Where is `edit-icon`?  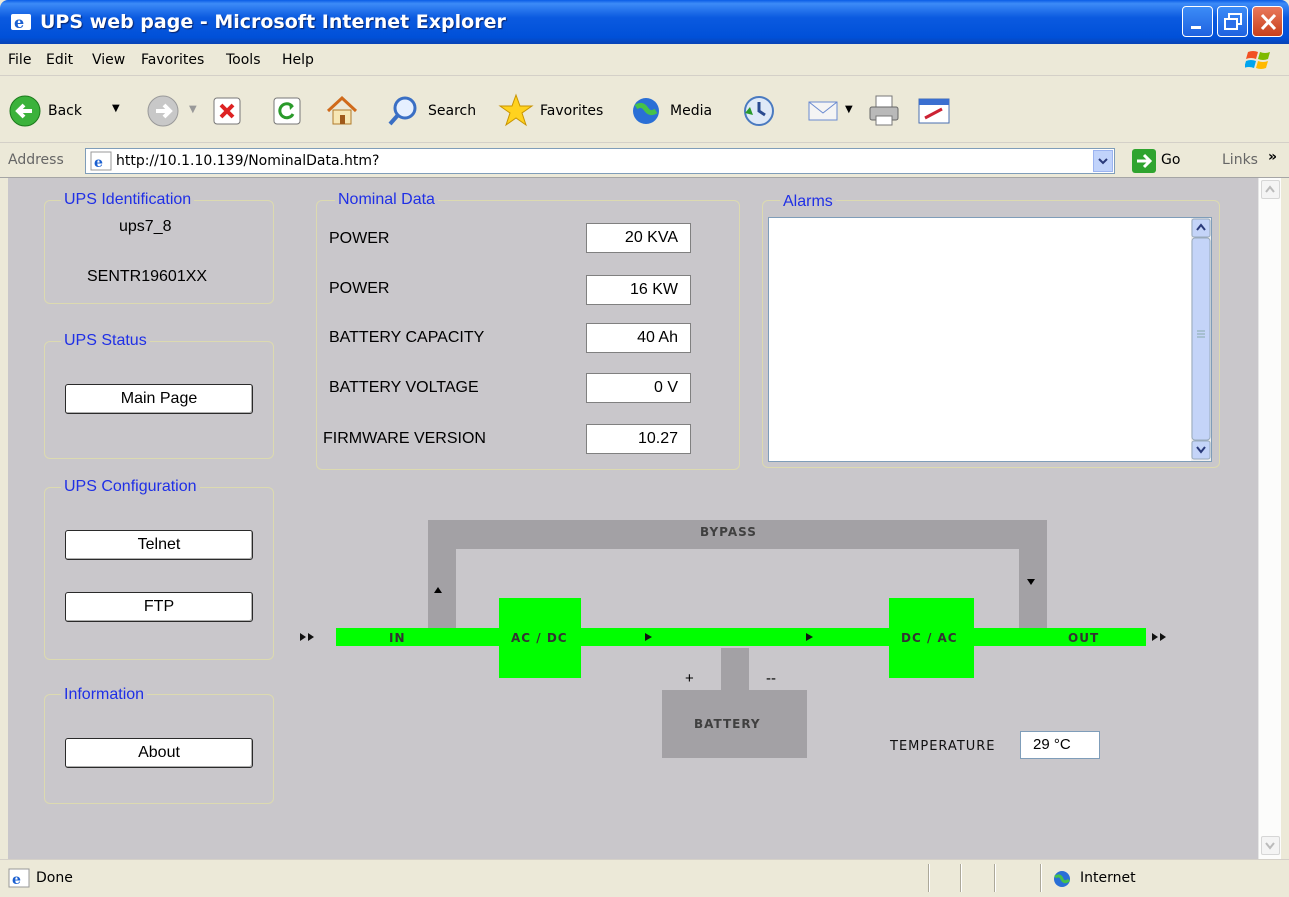
edit-icon is located at coordinates (934, 111).